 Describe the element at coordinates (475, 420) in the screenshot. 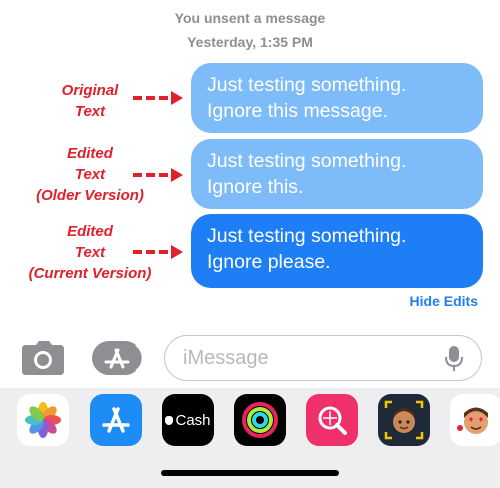

I see `memoji-stickers-icon` at that location.